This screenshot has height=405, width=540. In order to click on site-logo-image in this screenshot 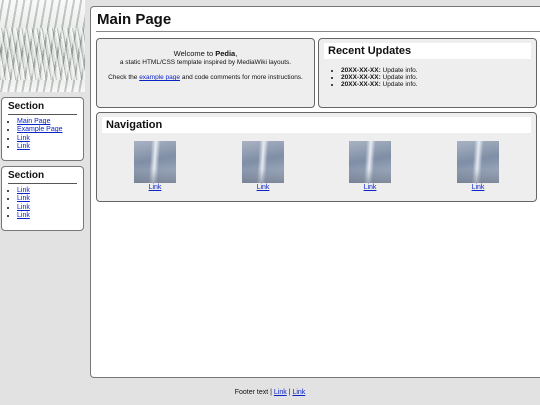, I will do `click(42, 46)`.